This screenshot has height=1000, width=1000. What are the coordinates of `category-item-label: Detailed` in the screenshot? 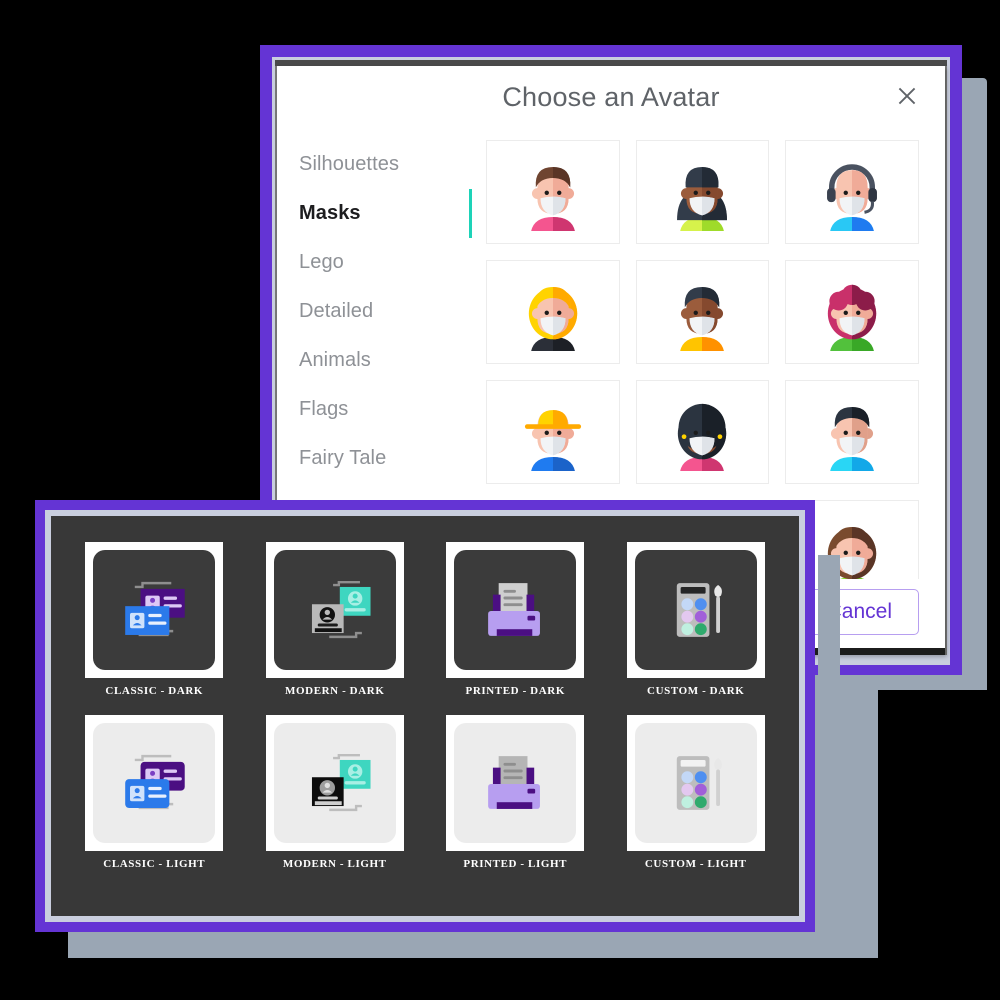 It's located at (336, 311).